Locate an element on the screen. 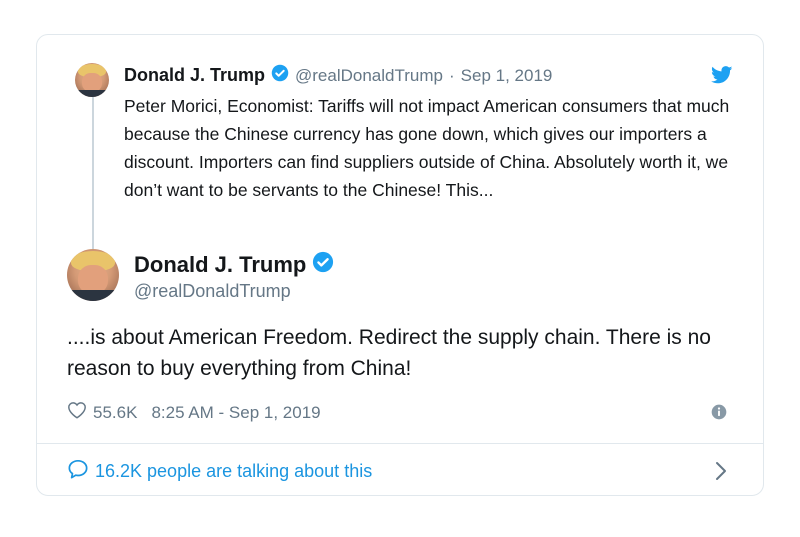 The height and width of the screenshot is (537, 800). author-handle: @realDonaldTrump is located at coordinates (212, 291).